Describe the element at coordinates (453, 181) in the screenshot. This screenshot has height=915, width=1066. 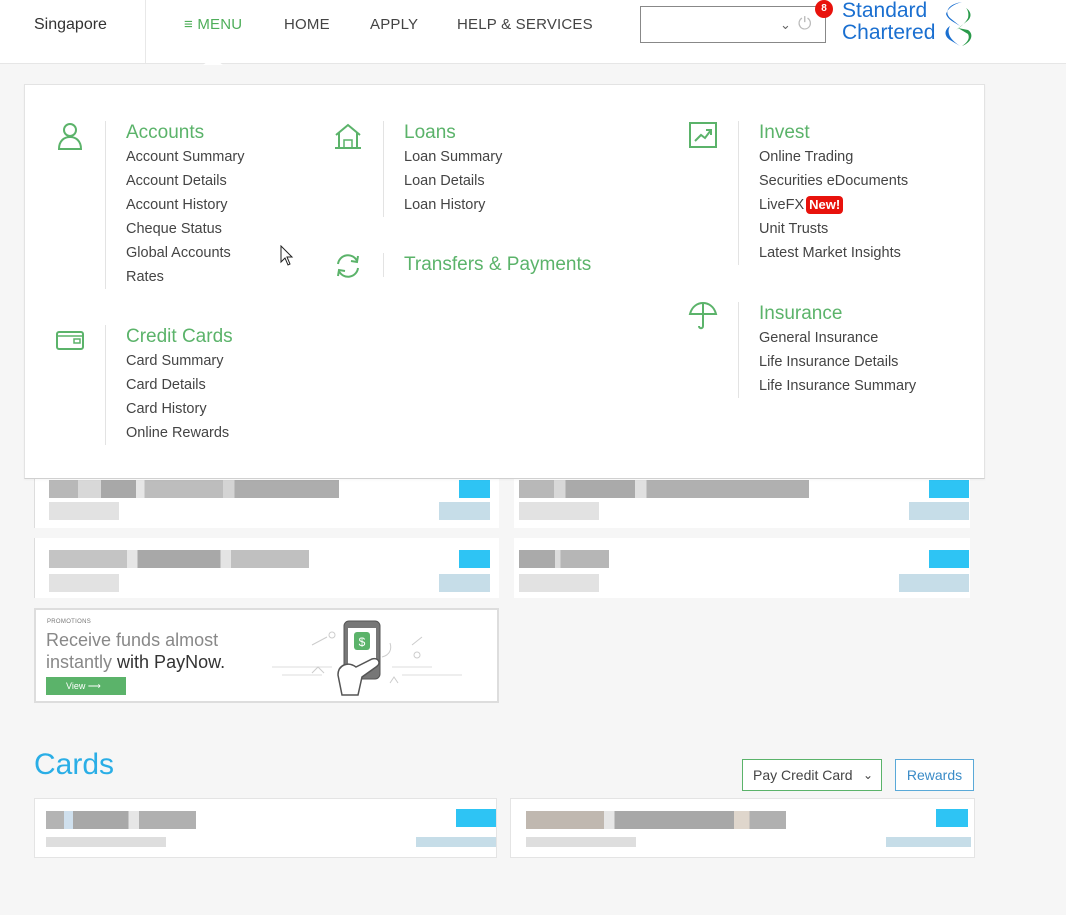
I see `menu-item-loan-details: Loan Details` at that location.